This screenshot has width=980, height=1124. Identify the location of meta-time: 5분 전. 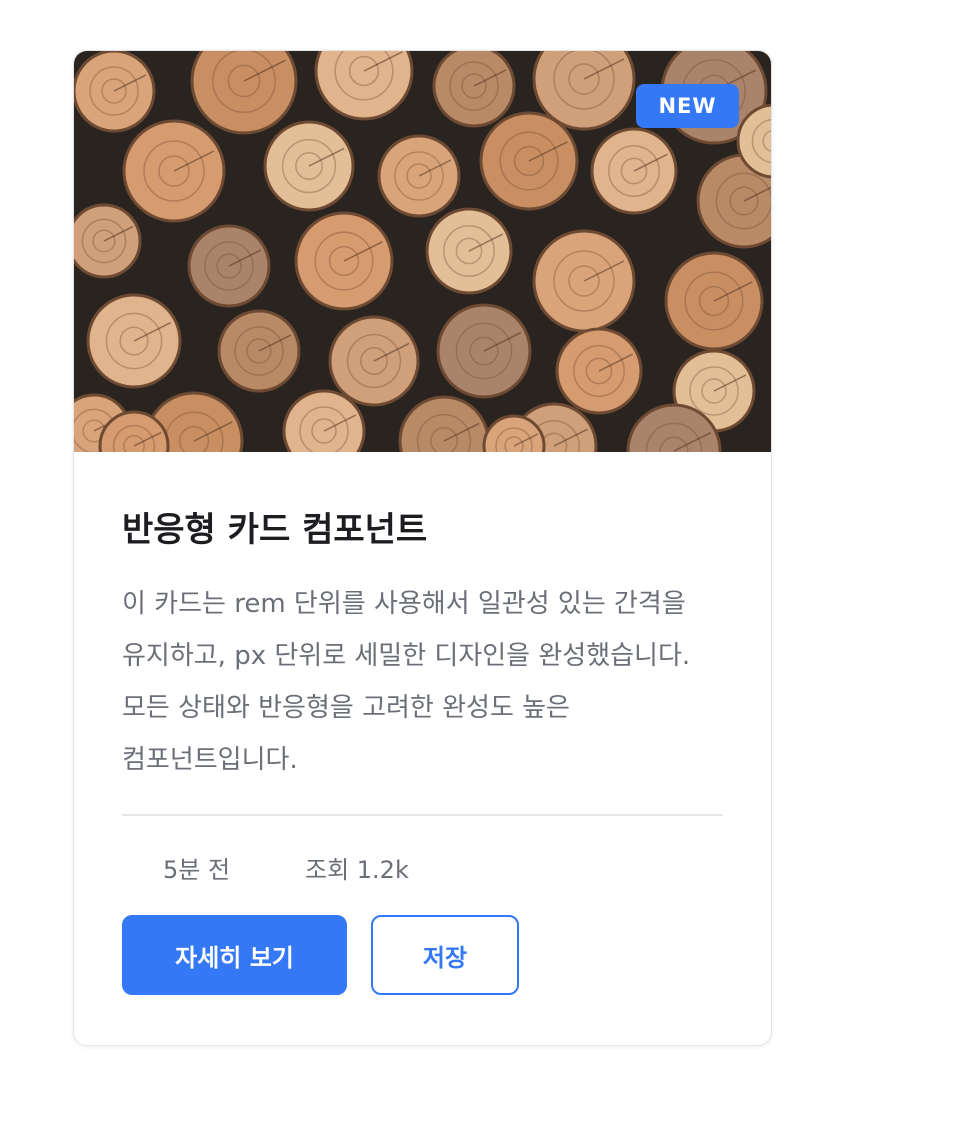
(197, 870).